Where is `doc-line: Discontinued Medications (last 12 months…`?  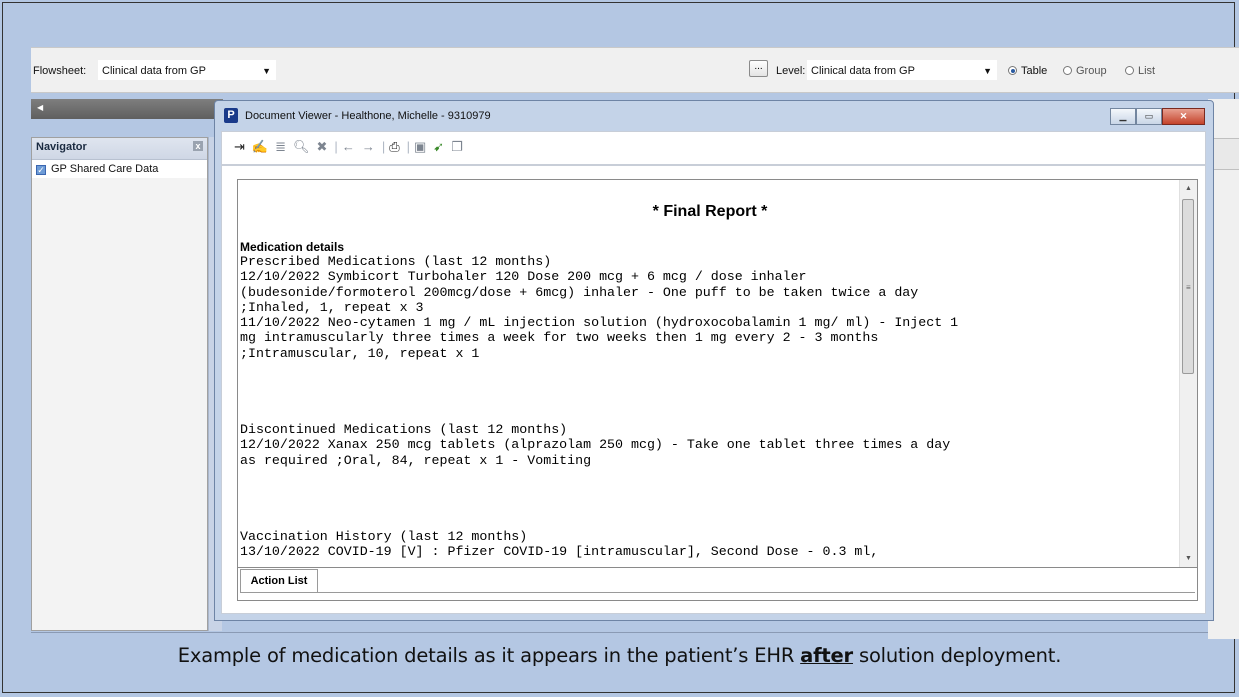
doc-line: Discontinued Medications (last 12 months… is located at coordinates (404, 430).